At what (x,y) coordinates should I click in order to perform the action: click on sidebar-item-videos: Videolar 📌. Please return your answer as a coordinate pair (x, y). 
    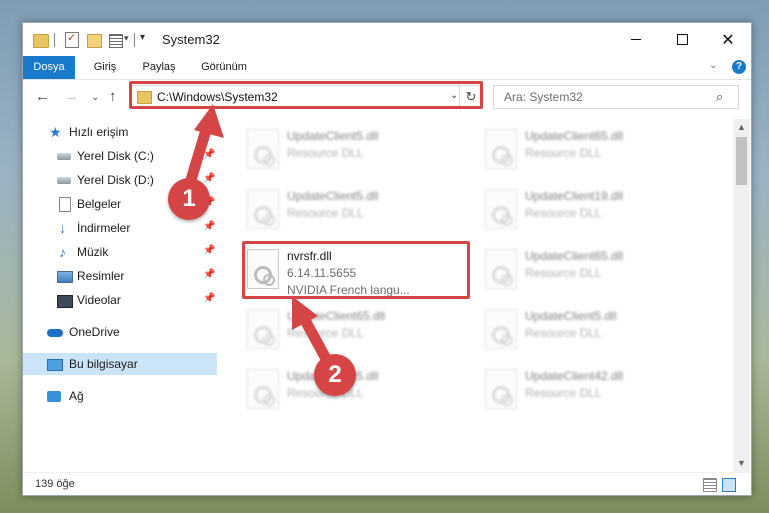
    Looking at the image, I should click on (120, 300).